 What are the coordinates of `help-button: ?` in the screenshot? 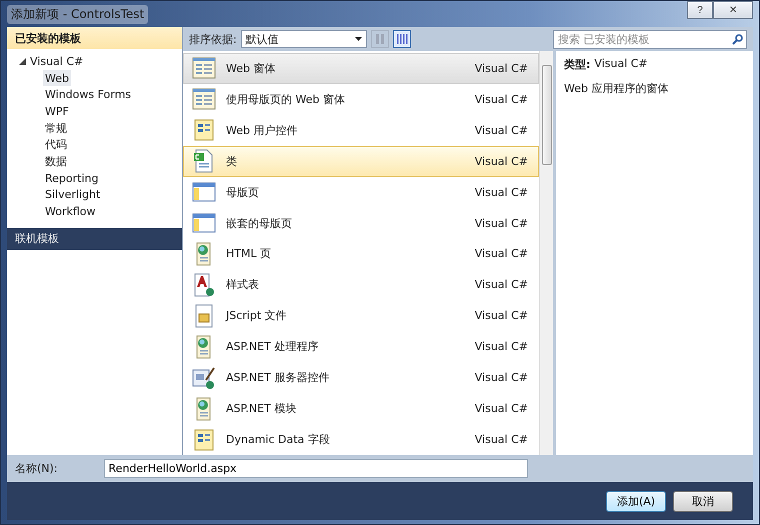 It's located at (700, 10).